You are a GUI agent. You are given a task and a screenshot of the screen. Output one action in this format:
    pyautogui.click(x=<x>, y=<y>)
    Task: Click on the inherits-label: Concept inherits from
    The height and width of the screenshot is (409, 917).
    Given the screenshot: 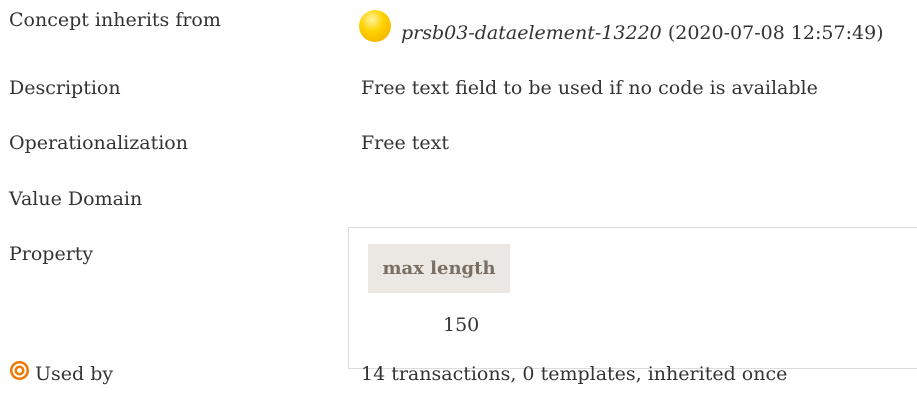 What is the action you would take?
    pyautogui.click(x=115, y=20)
    